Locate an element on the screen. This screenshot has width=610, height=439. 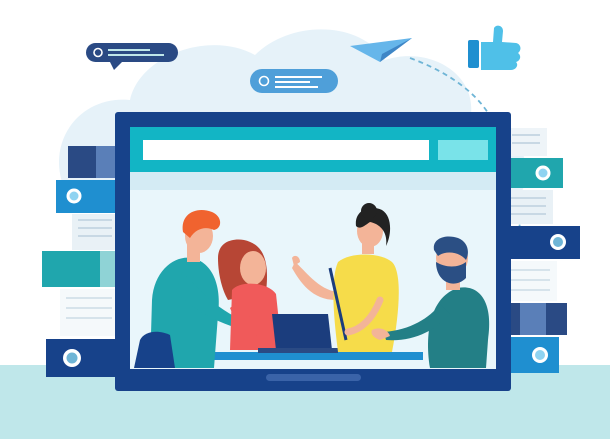
monitor-stand-slot is located at coordinates (313, 377).